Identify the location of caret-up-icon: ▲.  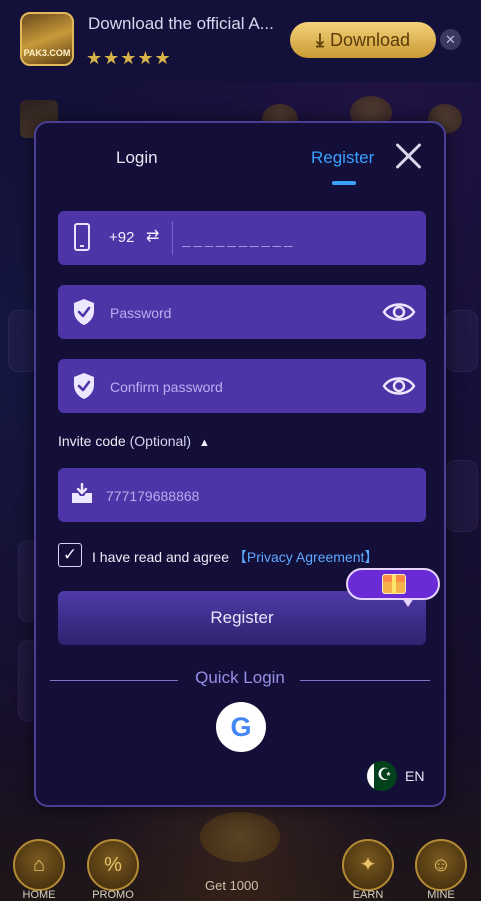
(204, 443).